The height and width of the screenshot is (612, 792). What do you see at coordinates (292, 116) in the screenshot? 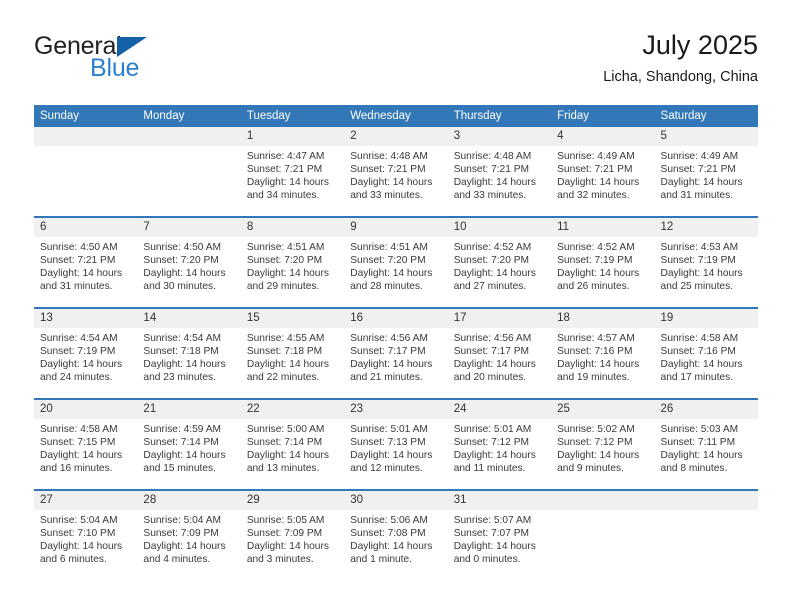
I see `weekday-header-tuesday: Tuesday` at bounding box center [292, 116].